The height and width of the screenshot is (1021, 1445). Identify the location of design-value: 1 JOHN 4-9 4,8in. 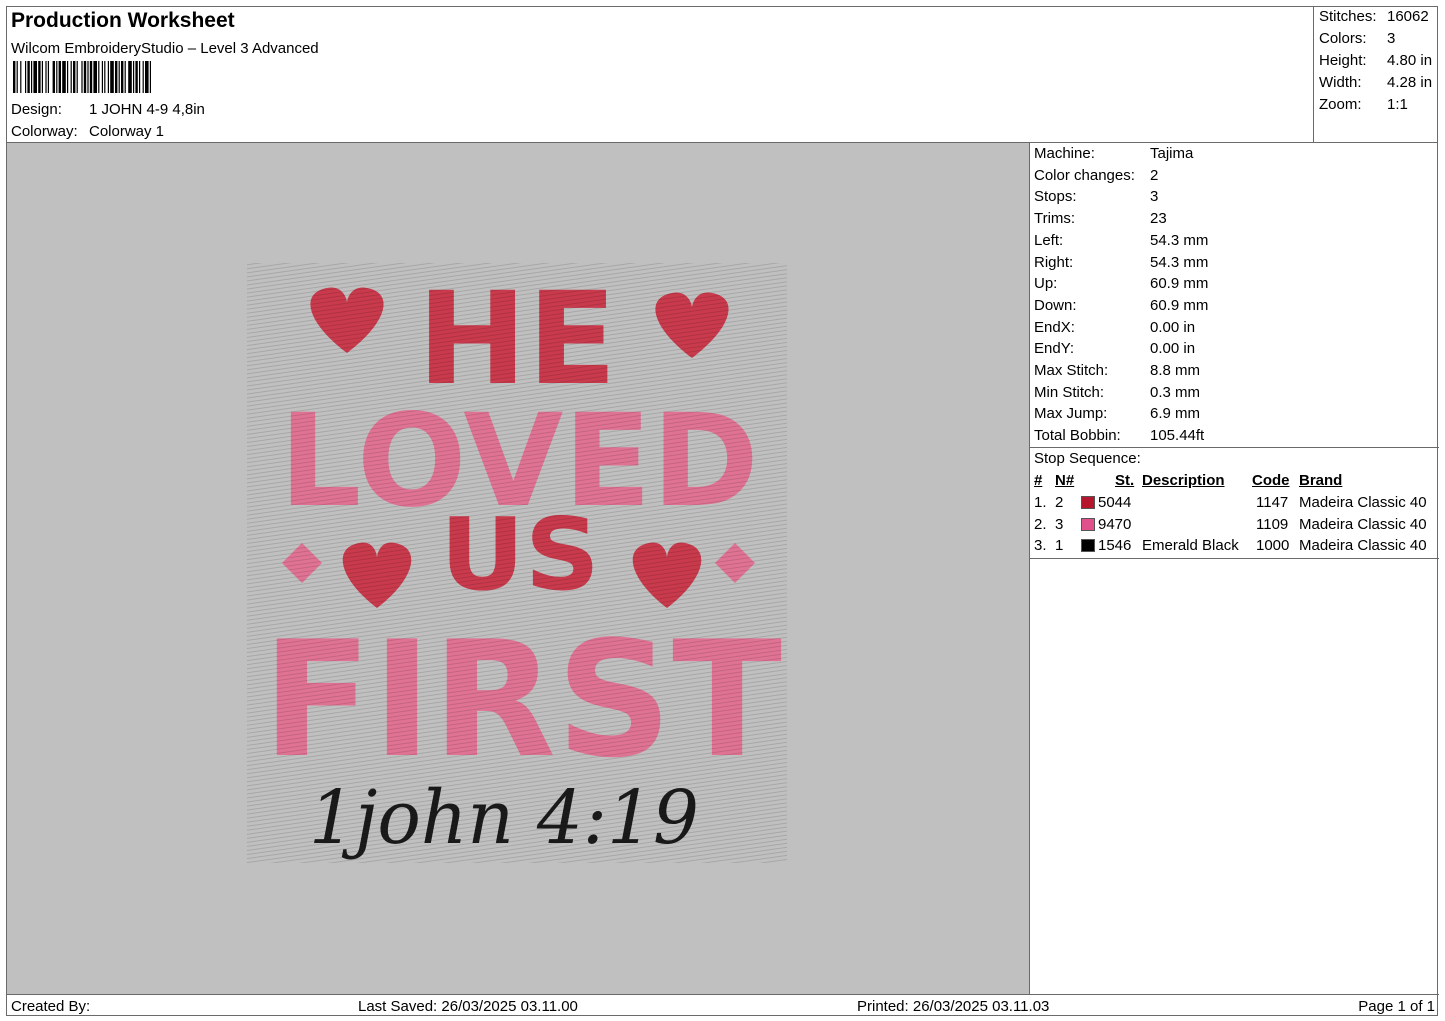
(147, 109).